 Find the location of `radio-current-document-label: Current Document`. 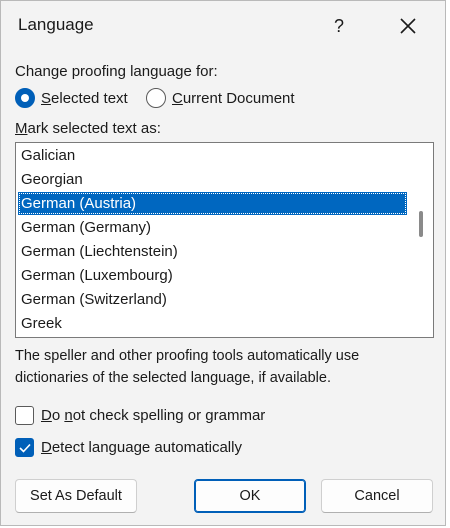

radio-current-document-label: Current Document is located at coordinates (233, 98).